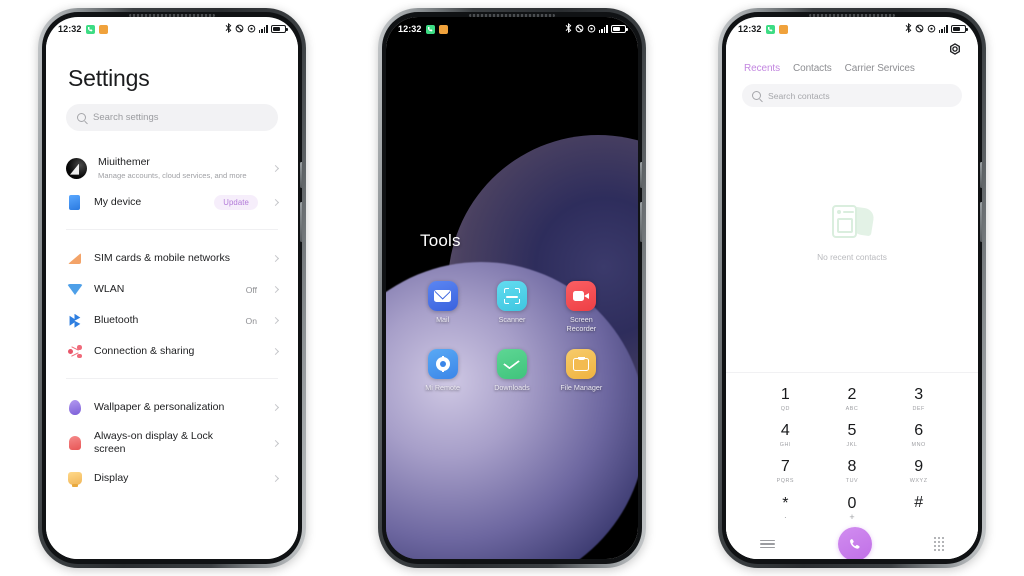 The height and width of the screenshot is (576, 1024). Describe the element at coordinates (118, 202) in the screenshot. I see `row-label: My device` at that location.